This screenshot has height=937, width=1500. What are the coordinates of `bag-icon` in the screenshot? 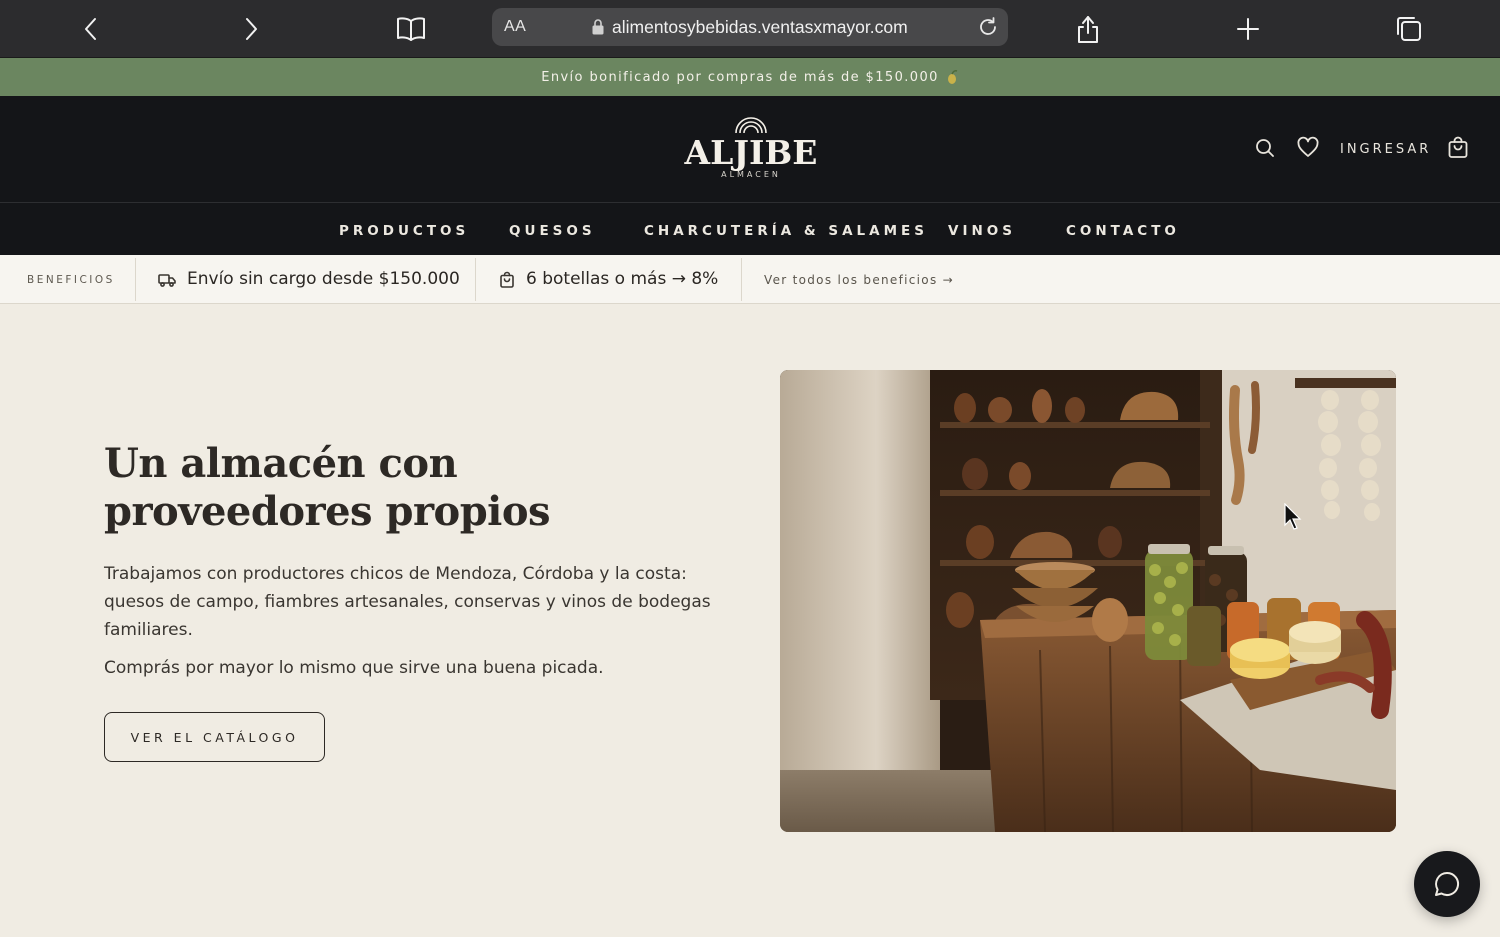 It's located at (507, 280).